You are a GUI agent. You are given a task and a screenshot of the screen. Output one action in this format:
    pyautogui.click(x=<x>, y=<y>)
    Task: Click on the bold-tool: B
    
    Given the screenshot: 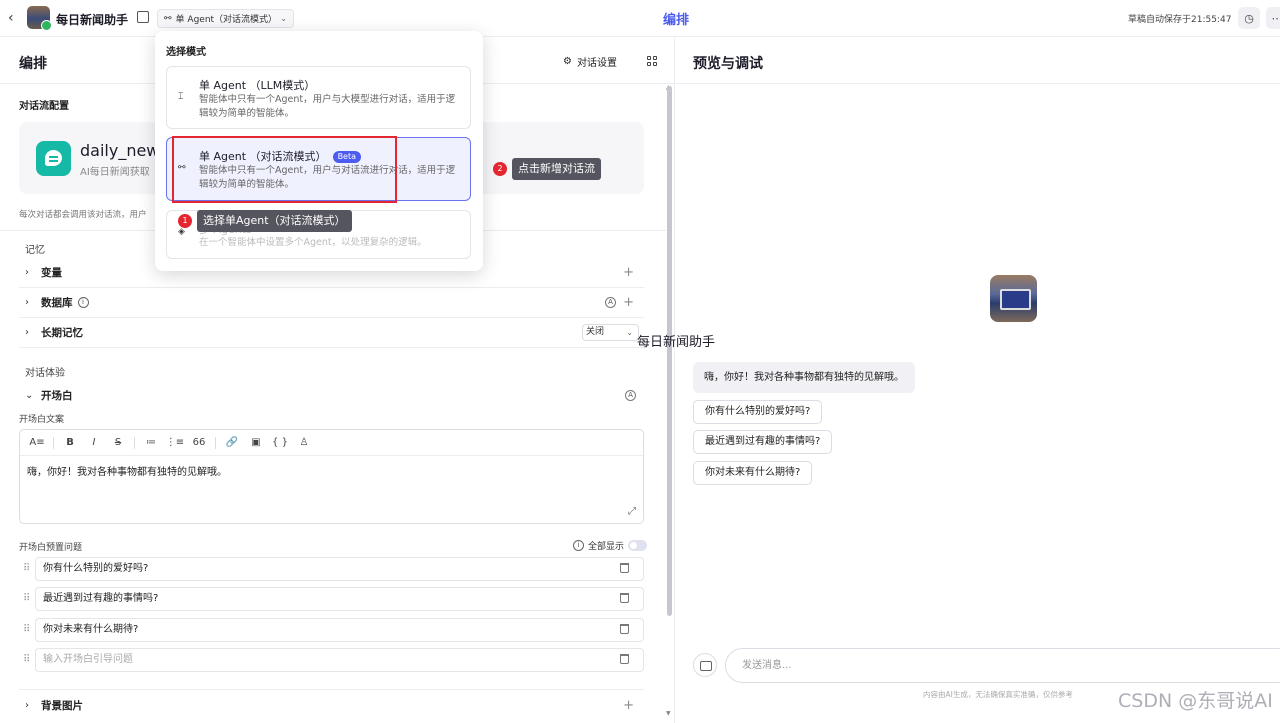 What is the action you would take?
    pyautogui.click(x=70, y=442)
    